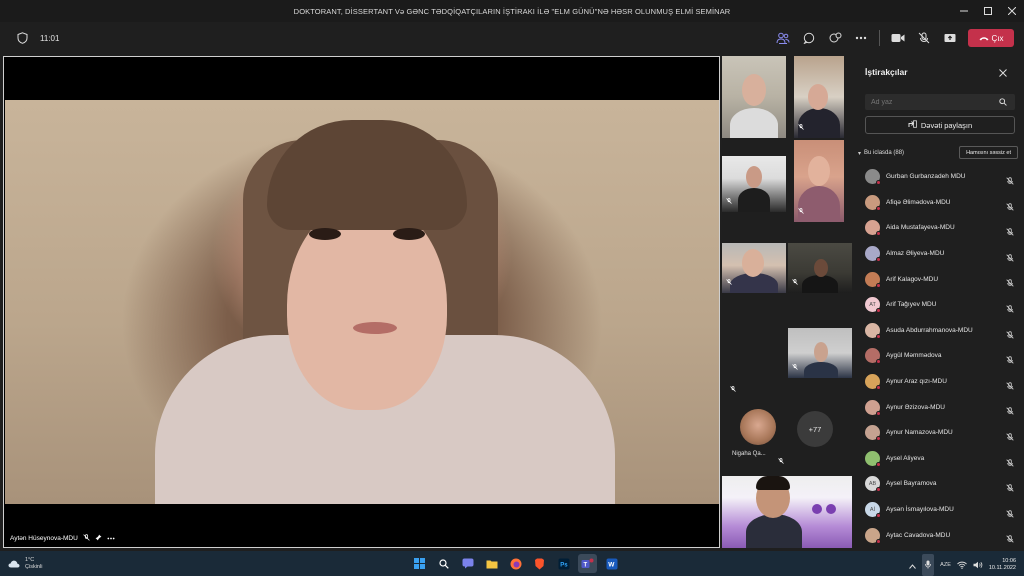  What do you see at coordinates (940, 484) in the screenshot?
I see `participant-row: AB Aysel Bayramova` at bounding box center [940, 484].